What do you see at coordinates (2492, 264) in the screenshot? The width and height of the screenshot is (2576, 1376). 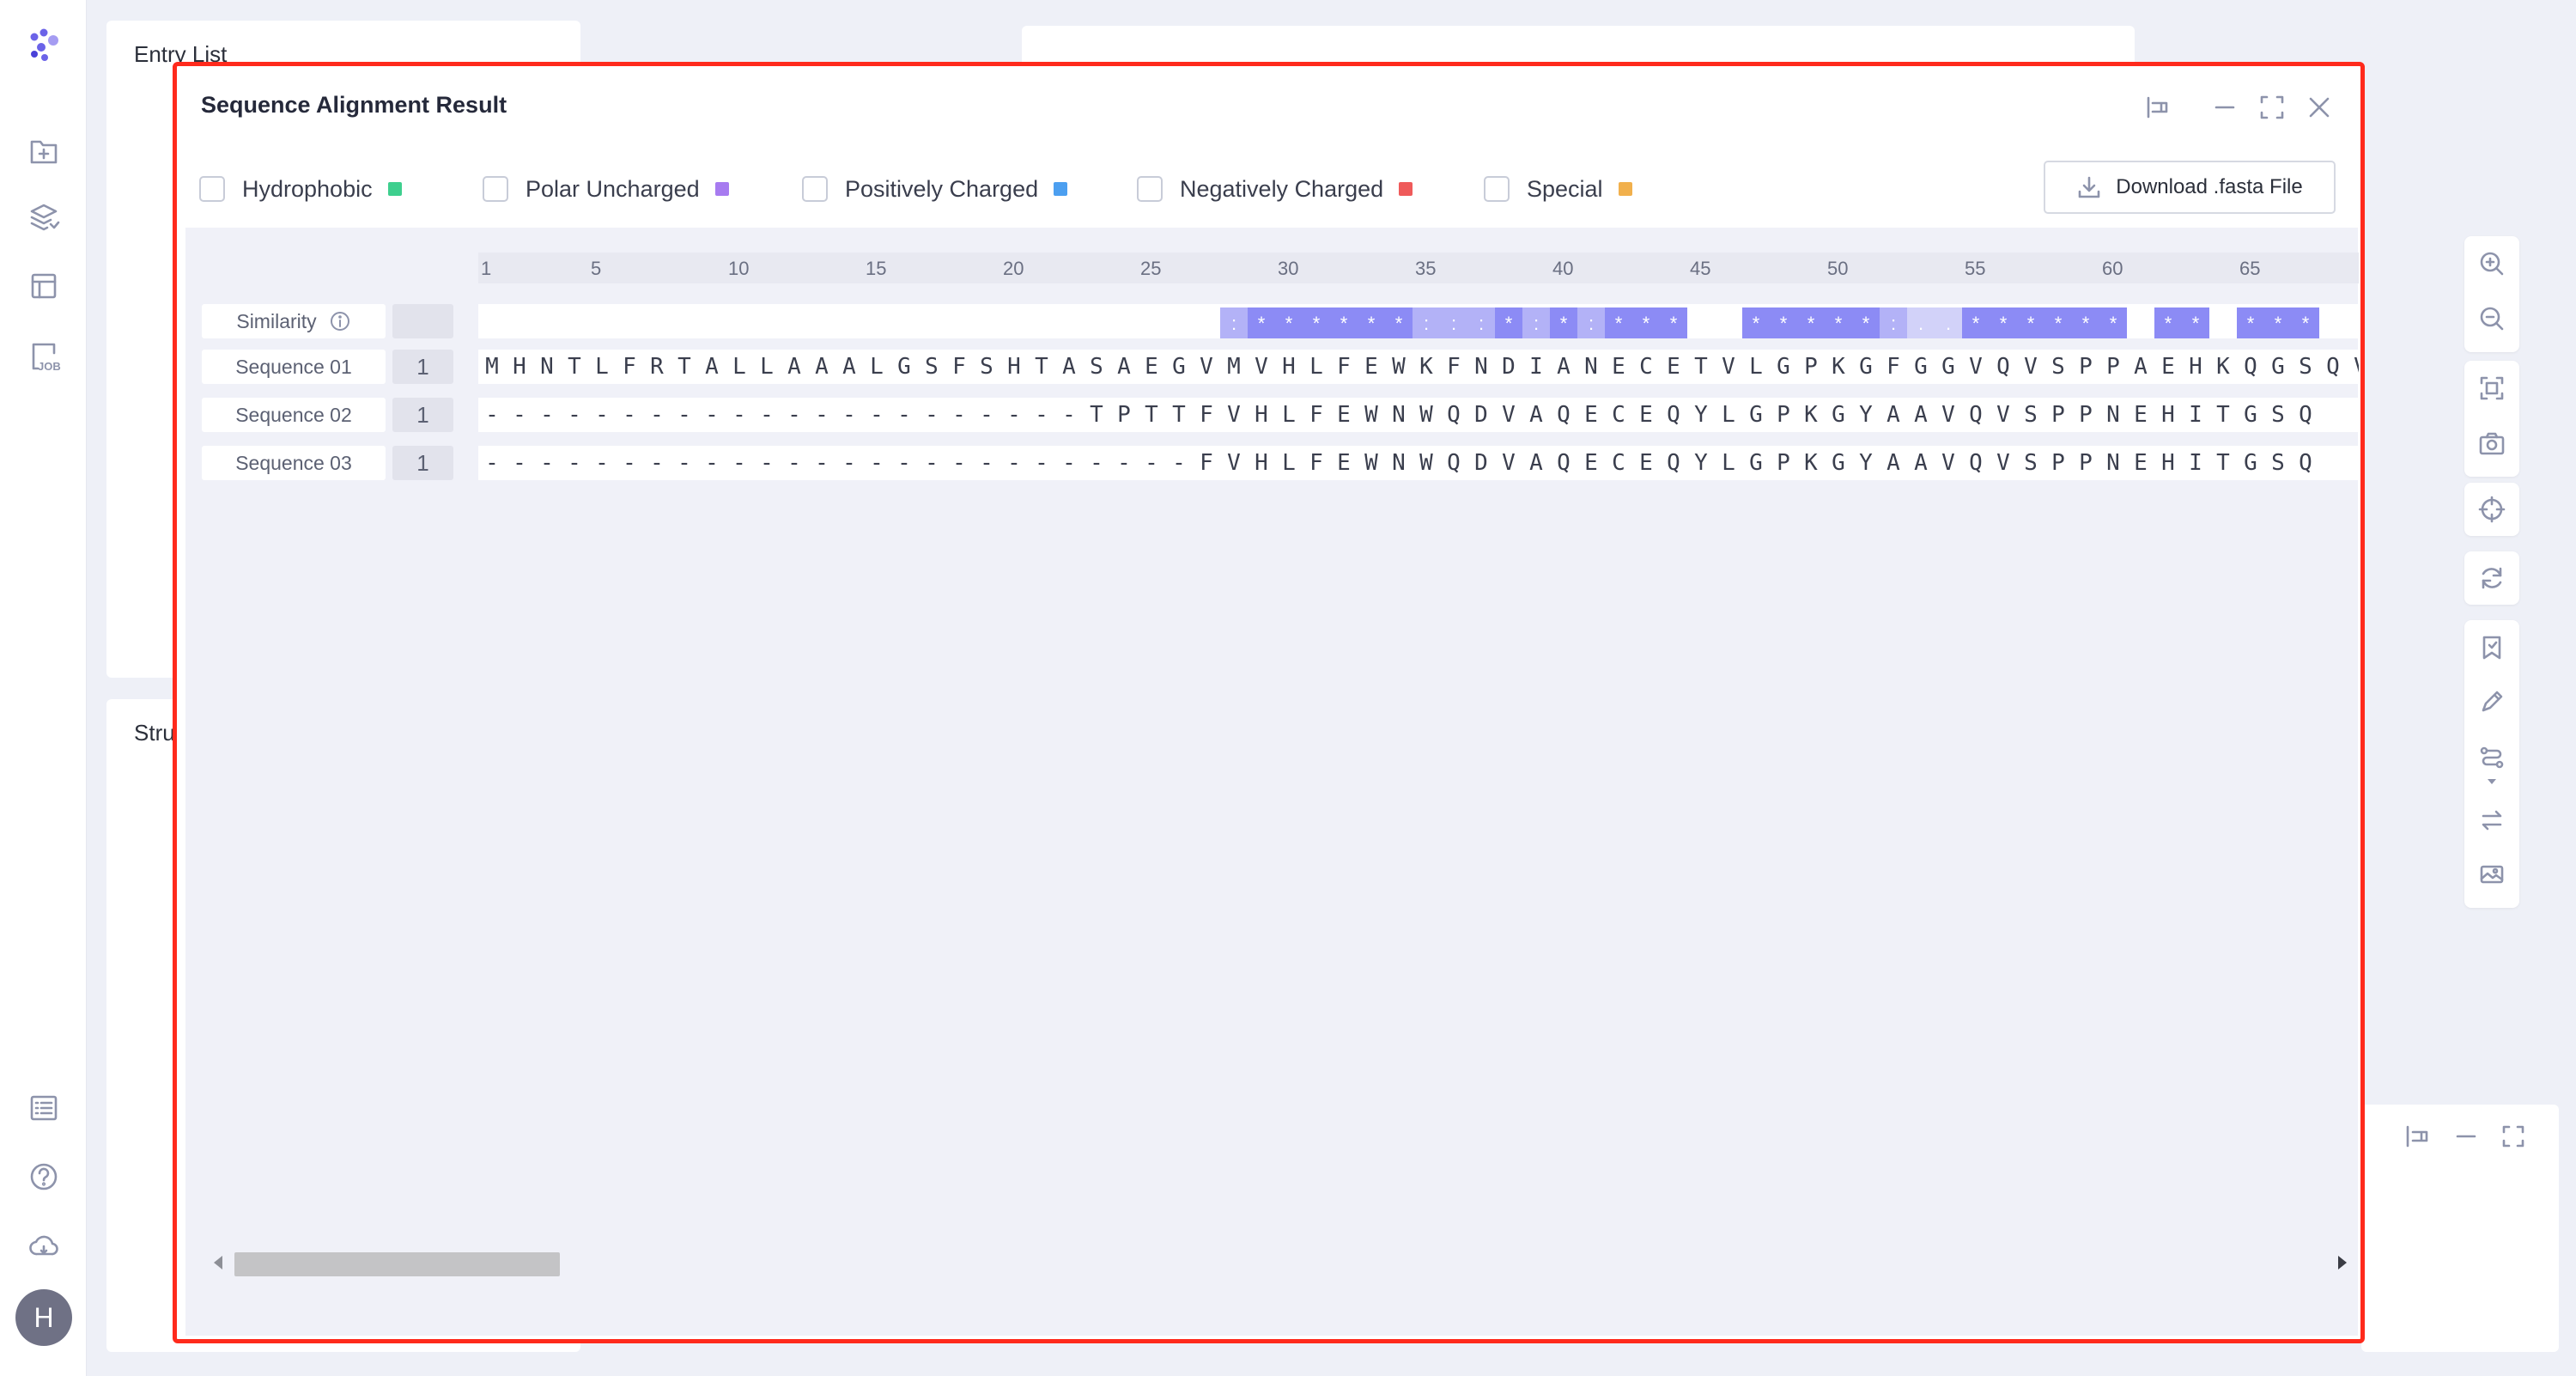 I see `zoom-in-icon` at bounding box center [2492, 264].